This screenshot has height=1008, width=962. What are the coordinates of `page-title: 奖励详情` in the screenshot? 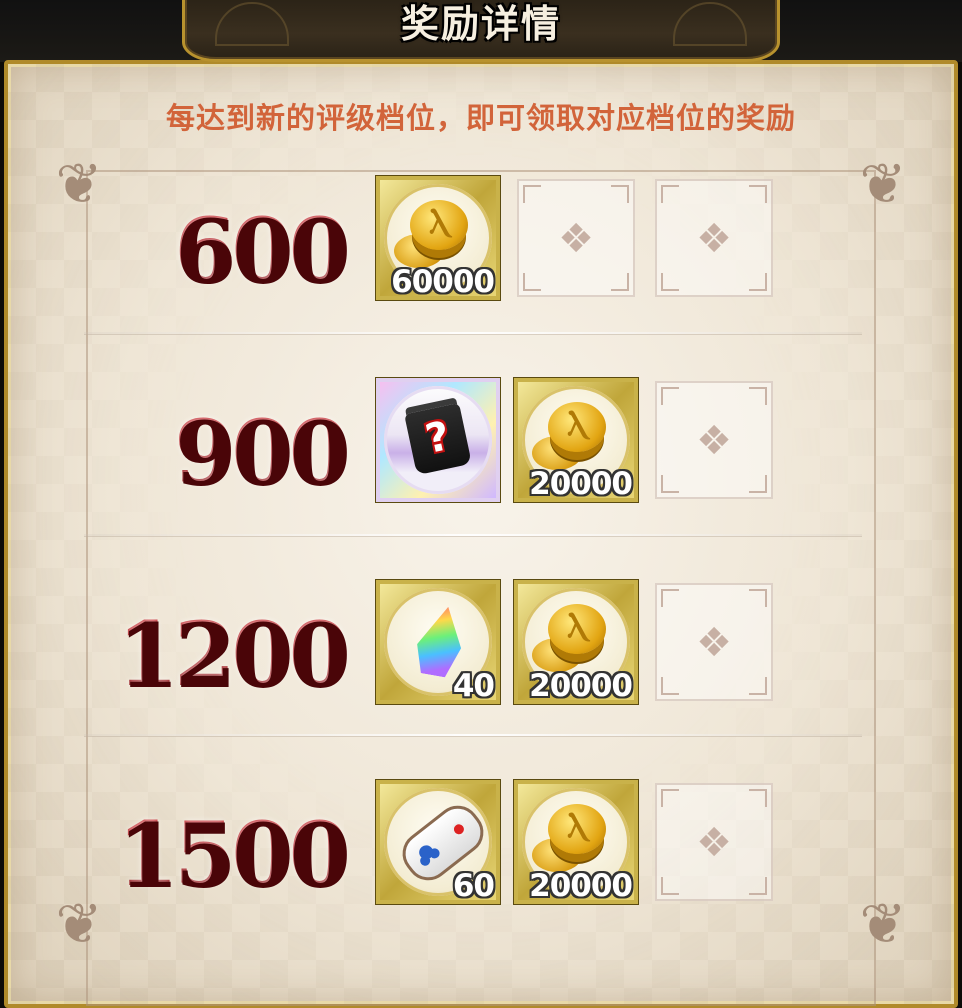 It's located at (480, 24).